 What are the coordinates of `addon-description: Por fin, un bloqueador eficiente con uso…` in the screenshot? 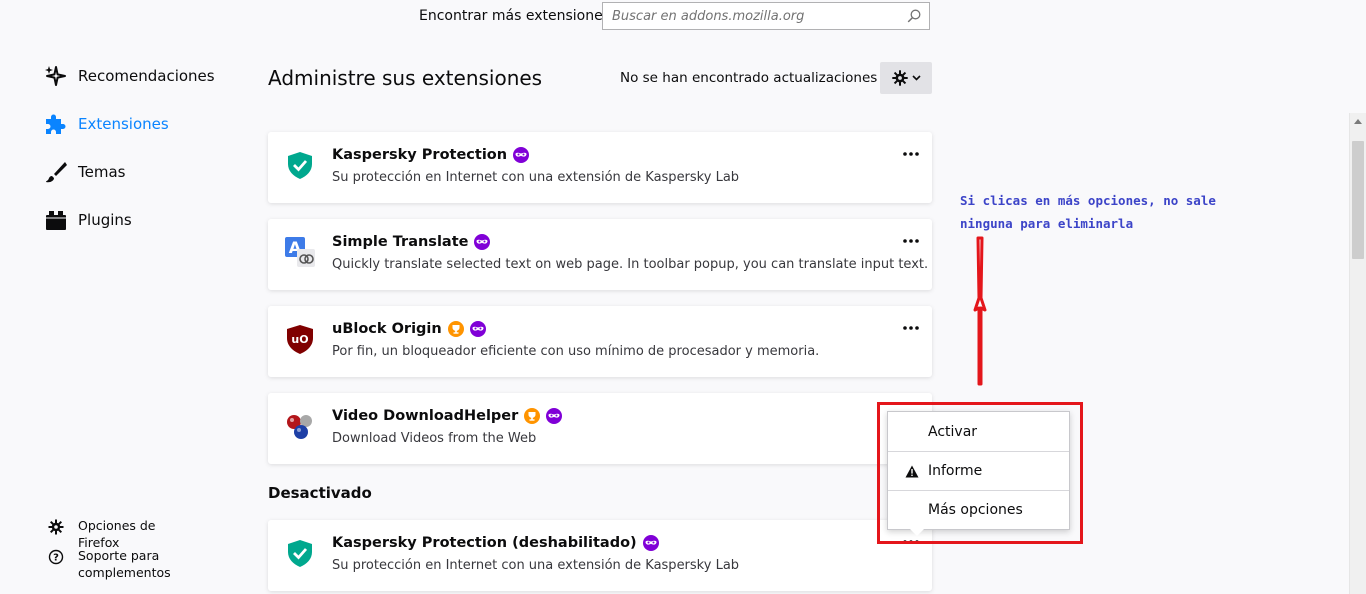 It's located at (576, 351).